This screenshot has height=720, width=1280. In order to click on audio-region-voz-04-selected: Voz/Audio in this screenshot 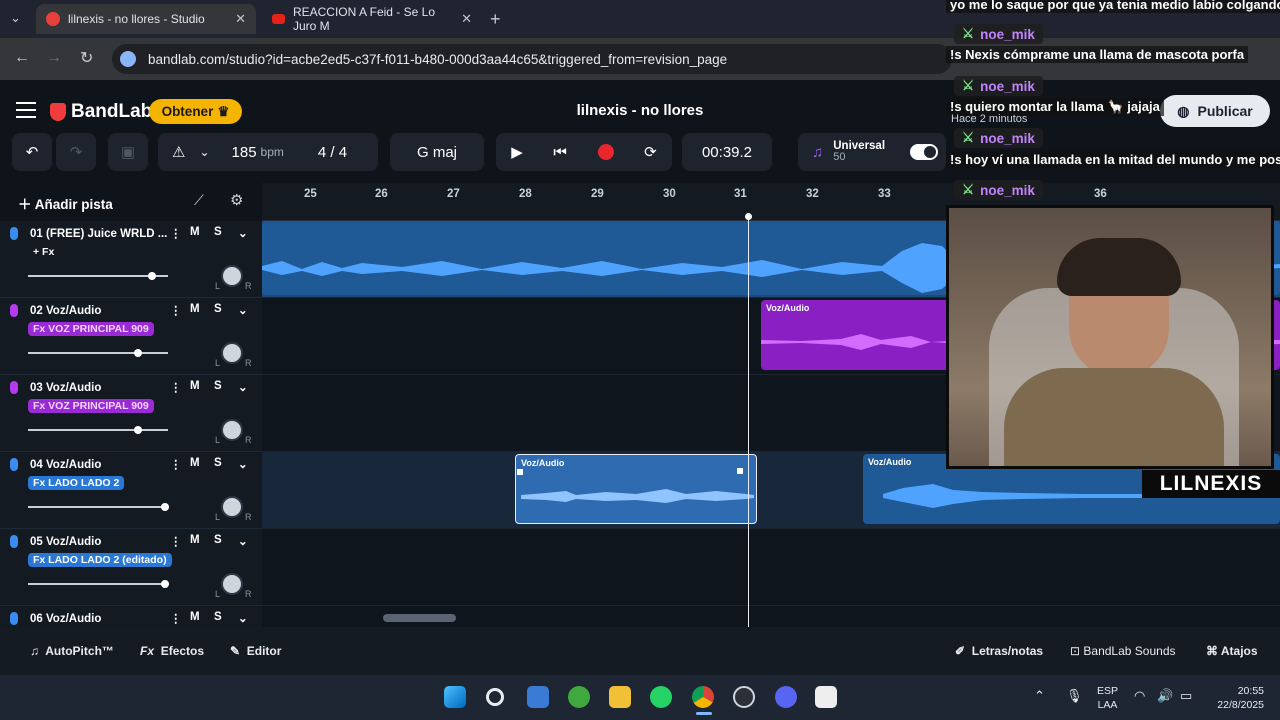, I will do `click(636, 489)`.